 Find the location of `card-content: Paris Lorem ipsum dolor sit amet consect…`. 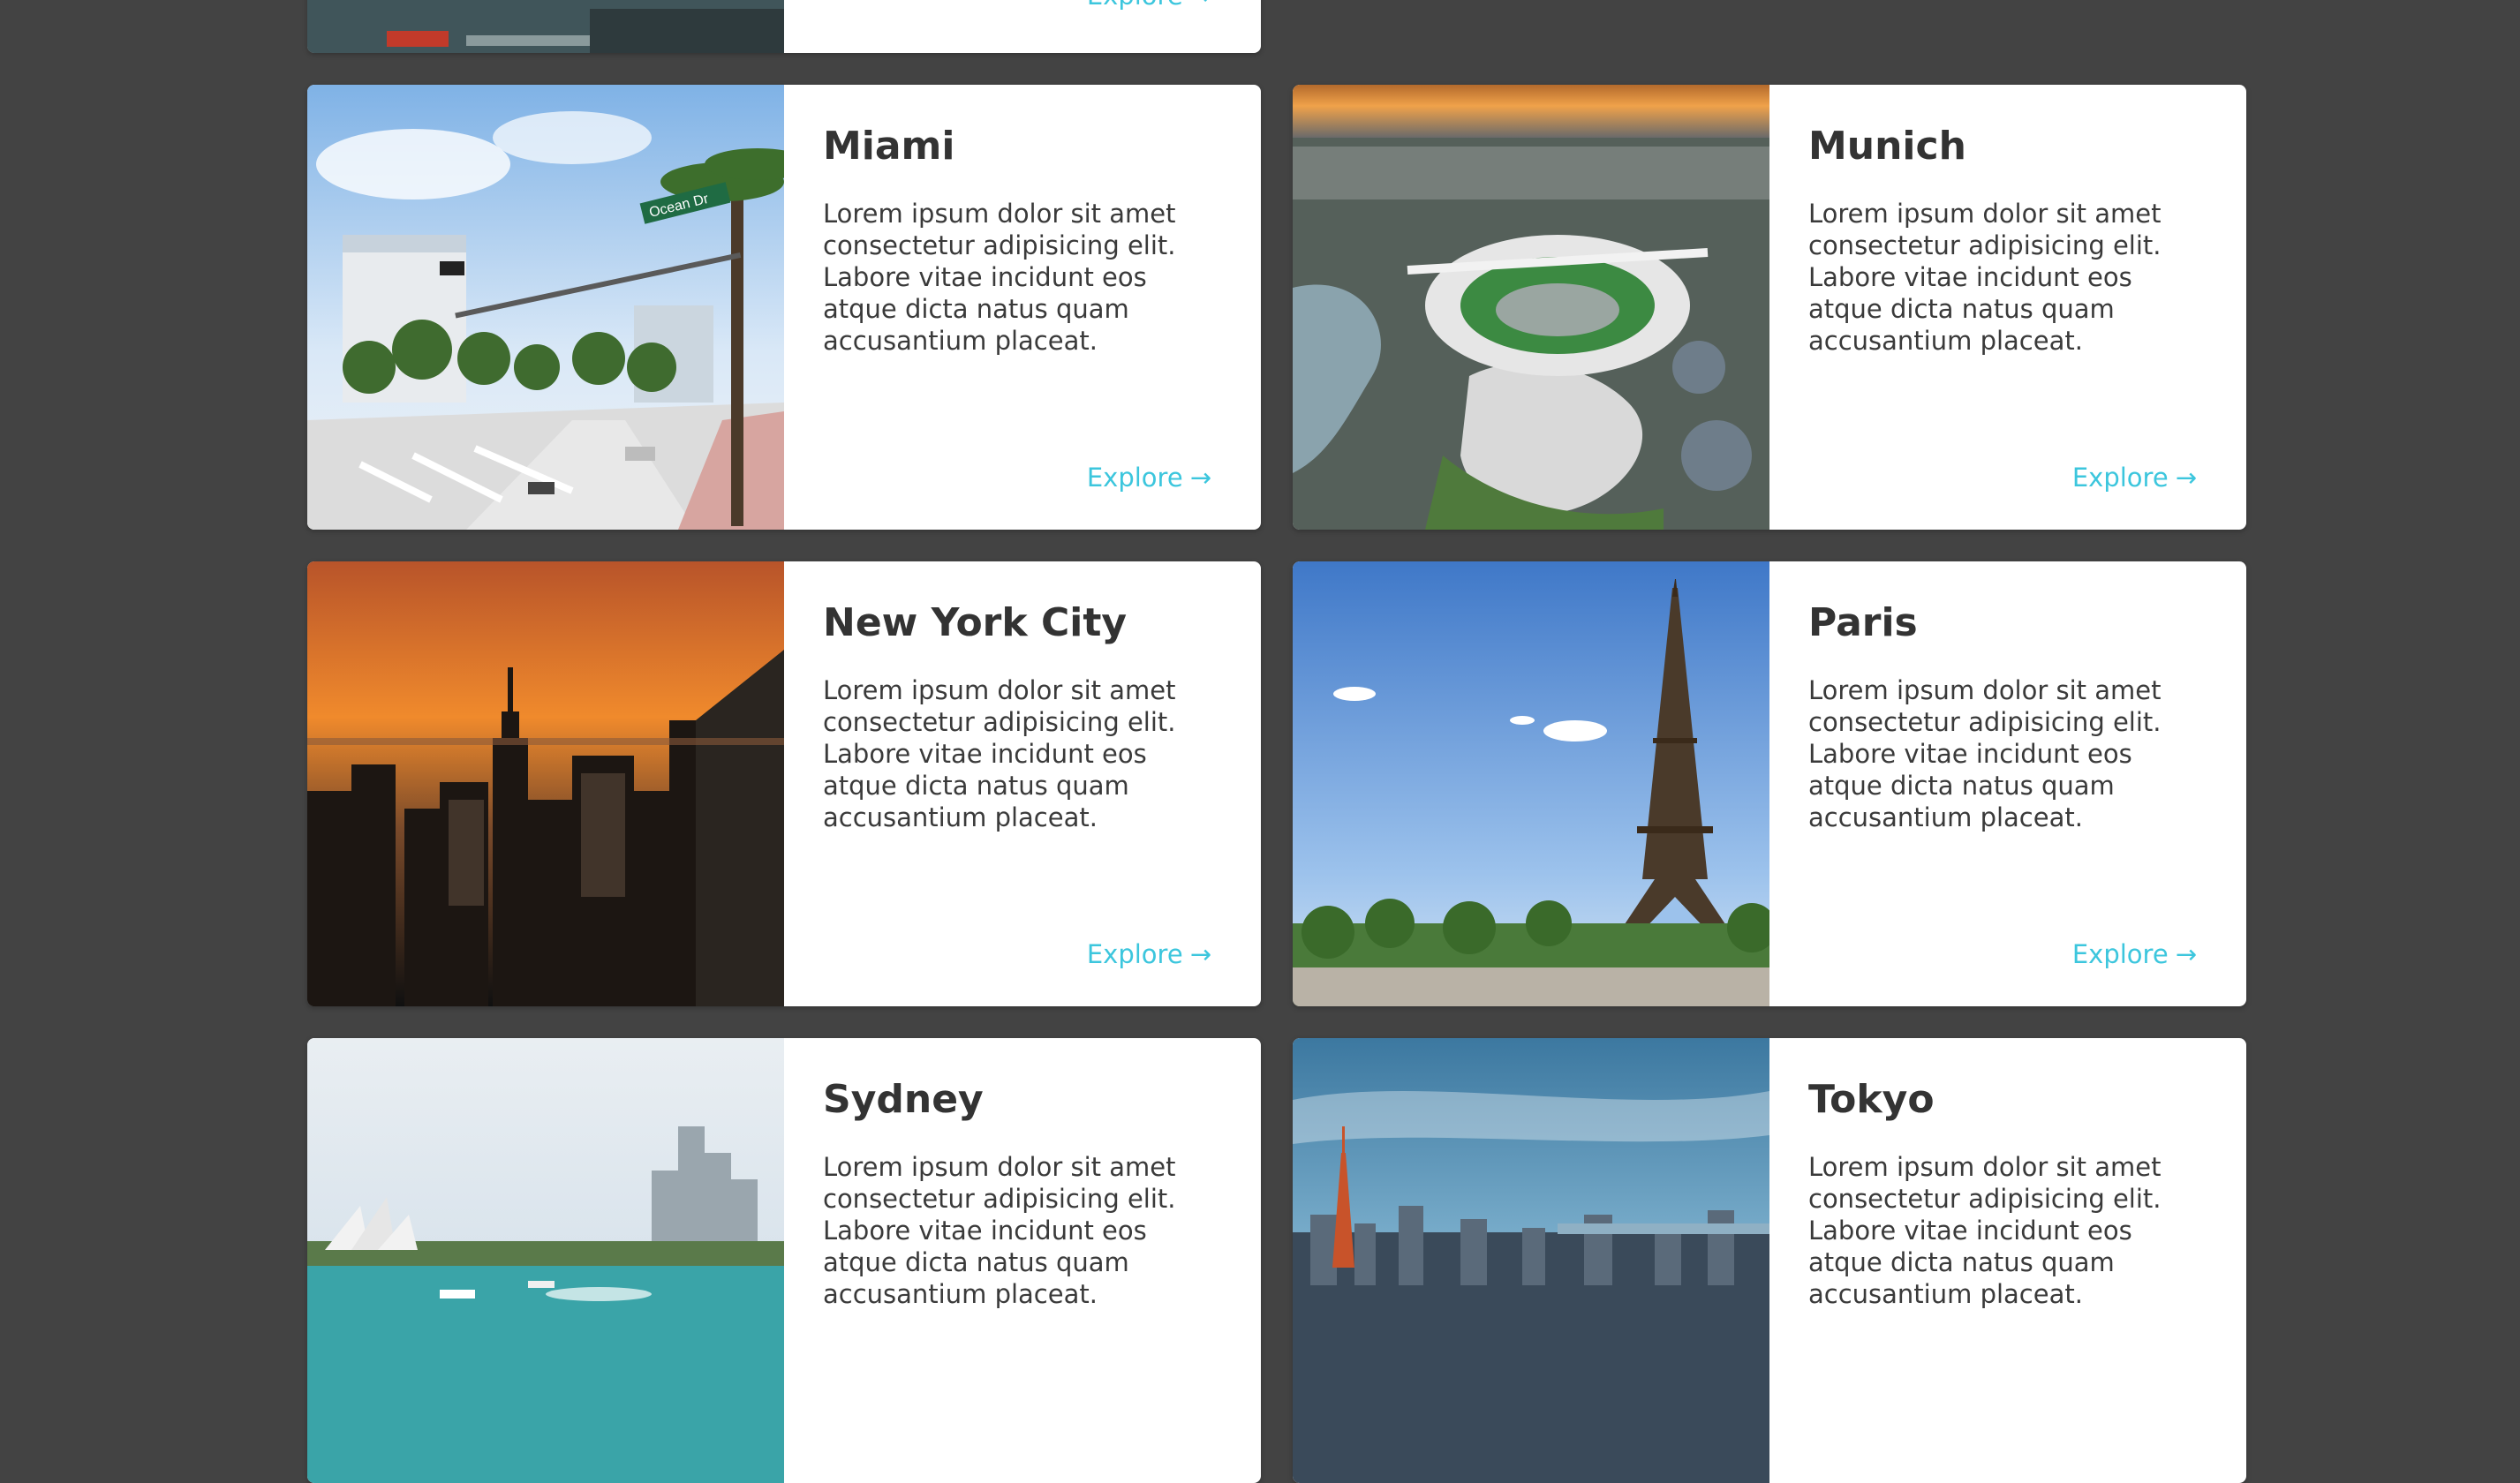

card-content: Paris Lorem ipsum dolor sit amet consect… is located at coordinates (2007, 783).